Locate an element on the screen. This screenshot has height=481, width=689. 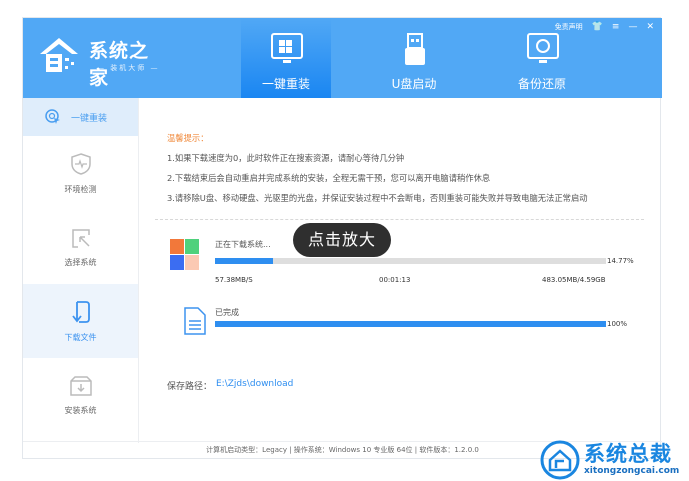
download-percent: 14.77% is located at coordinates (620, 261).